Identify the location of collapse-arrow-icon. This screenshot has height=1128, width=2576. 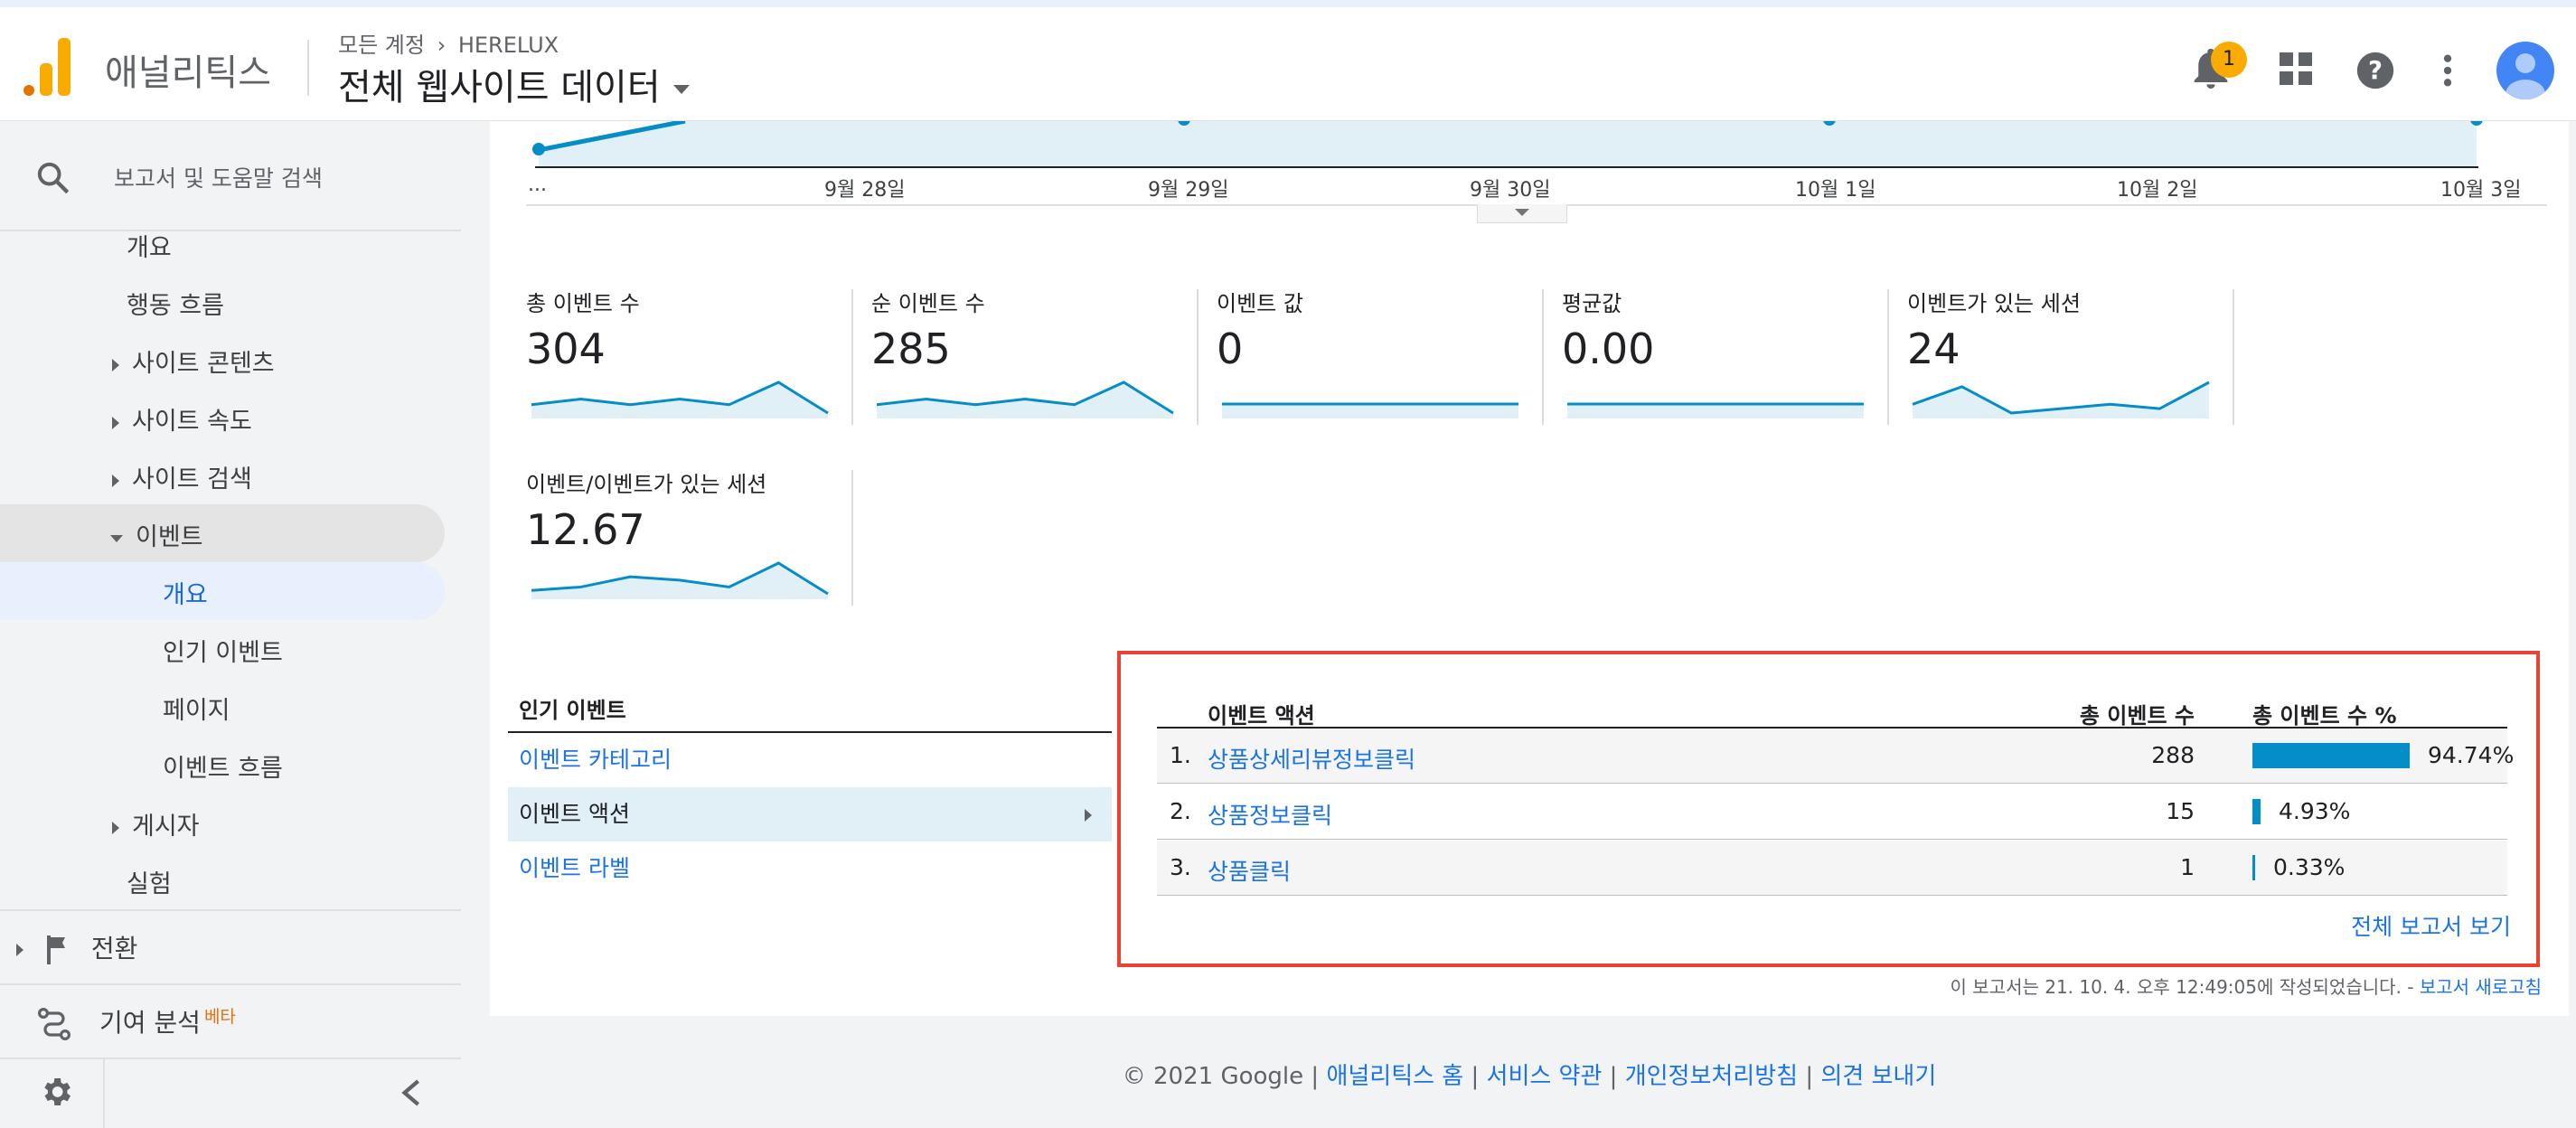
(117, 538).